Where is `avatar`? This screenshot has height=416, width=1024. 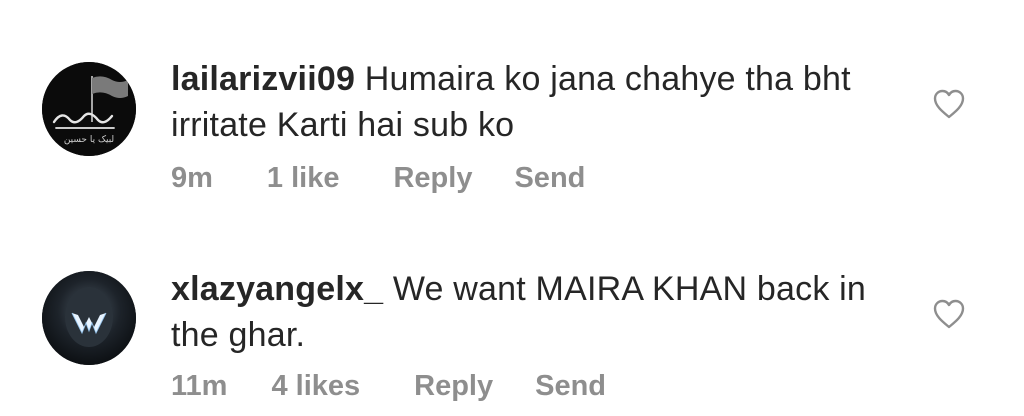
avatar is located at coordinates (89, 318).